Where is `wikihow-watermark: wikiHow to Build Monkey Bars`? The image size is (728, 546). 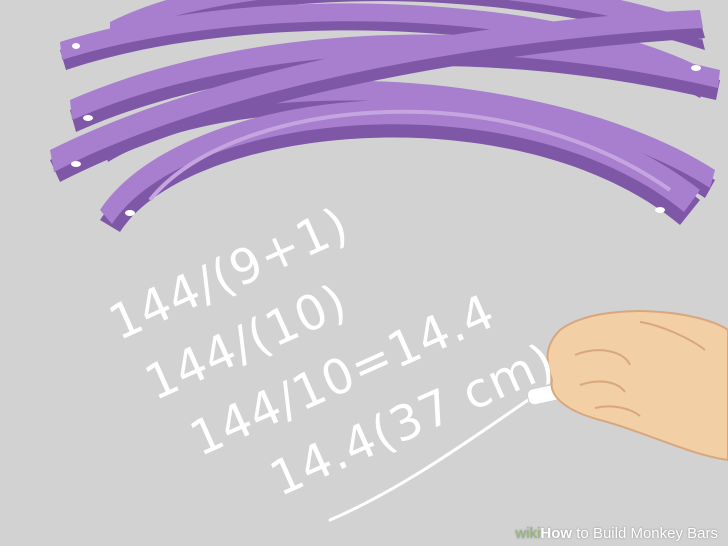
wikihow-watermark: wikiHow to Build Monkey Bars is located at coordinates (616, 533).